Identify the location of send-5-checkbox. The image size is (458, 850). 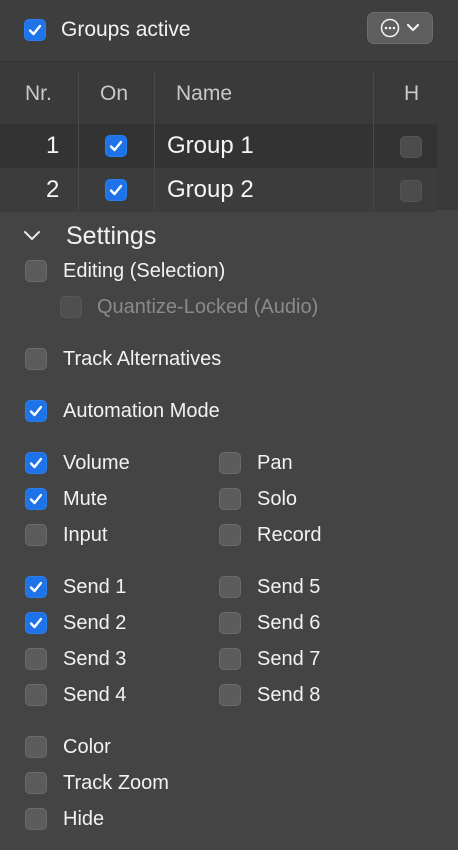
(230, 587).